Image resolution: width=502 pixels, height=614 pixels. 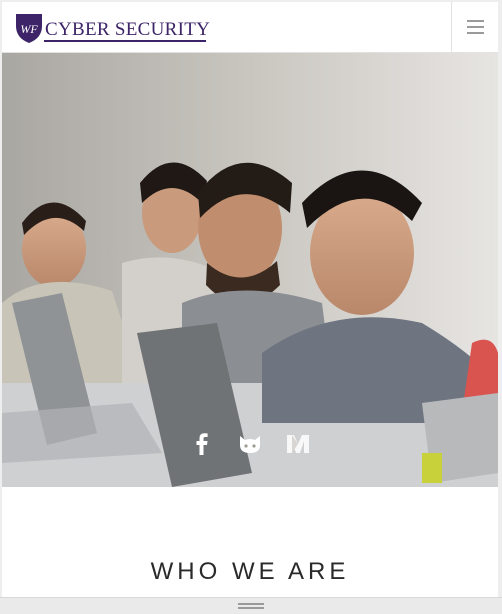 I want to click on bottom-bar, so click(x=251, y=605).